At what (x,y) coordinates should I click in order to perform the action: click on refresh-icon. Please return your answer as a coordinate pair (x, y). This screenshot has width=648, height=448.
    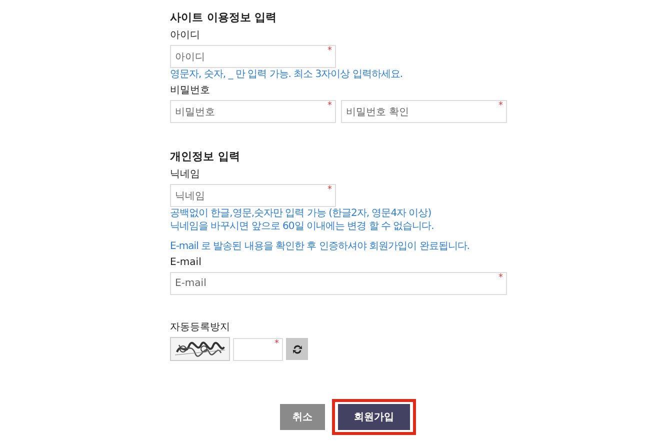
    Looking at the image, I should click on (297, 349).